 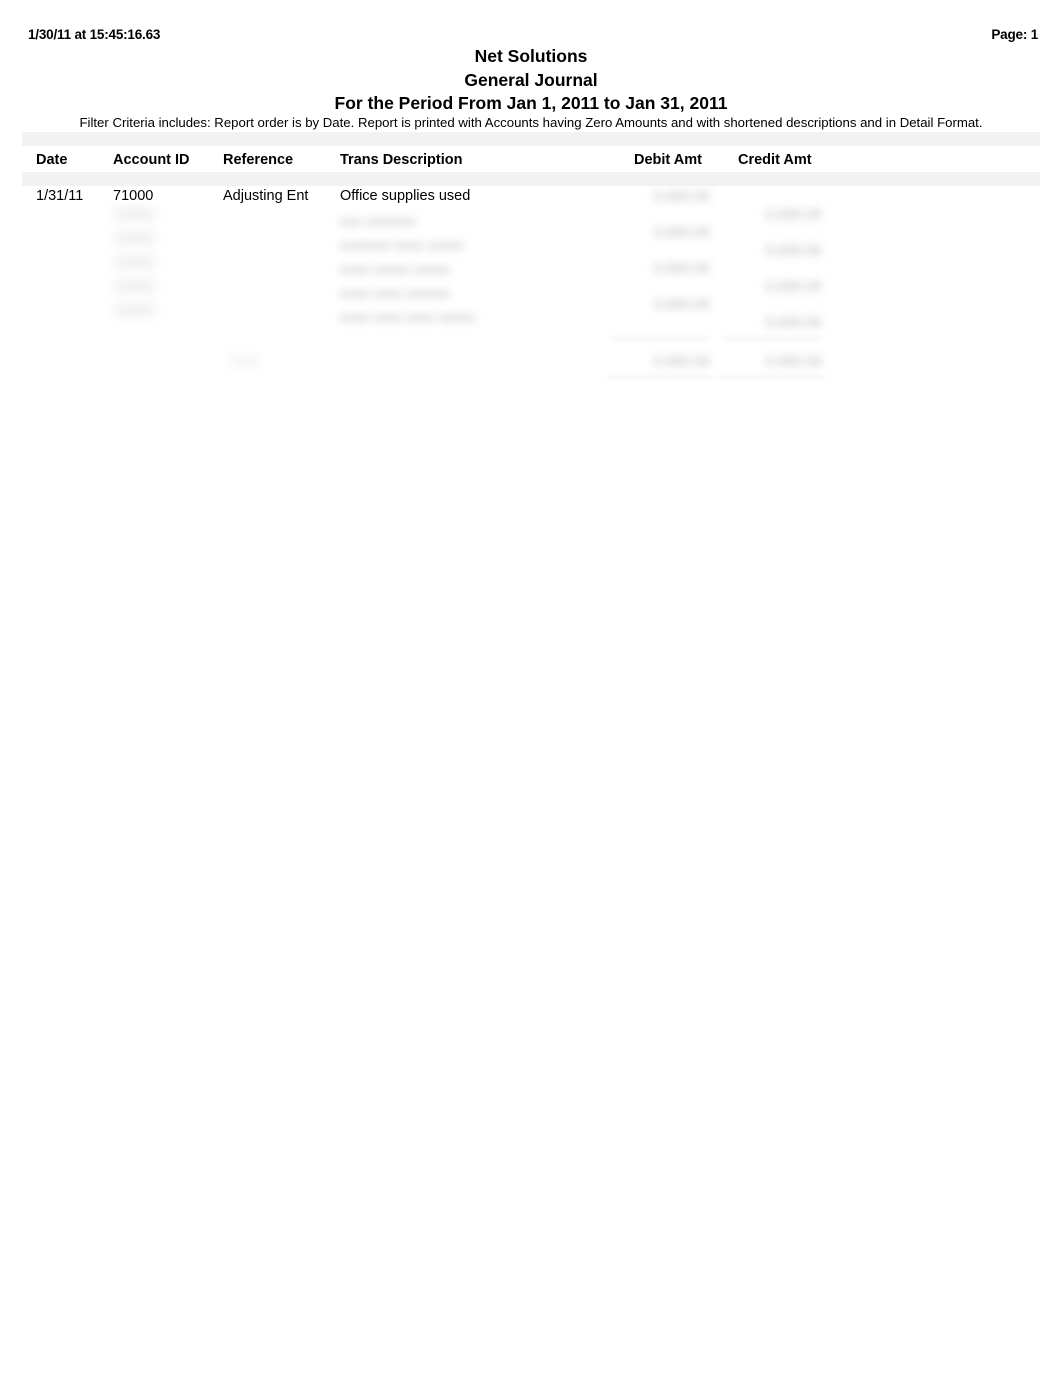 I want to click on redacted-trans-description: xxxx xxxx xxxxxx, so click(x=395, y=294).